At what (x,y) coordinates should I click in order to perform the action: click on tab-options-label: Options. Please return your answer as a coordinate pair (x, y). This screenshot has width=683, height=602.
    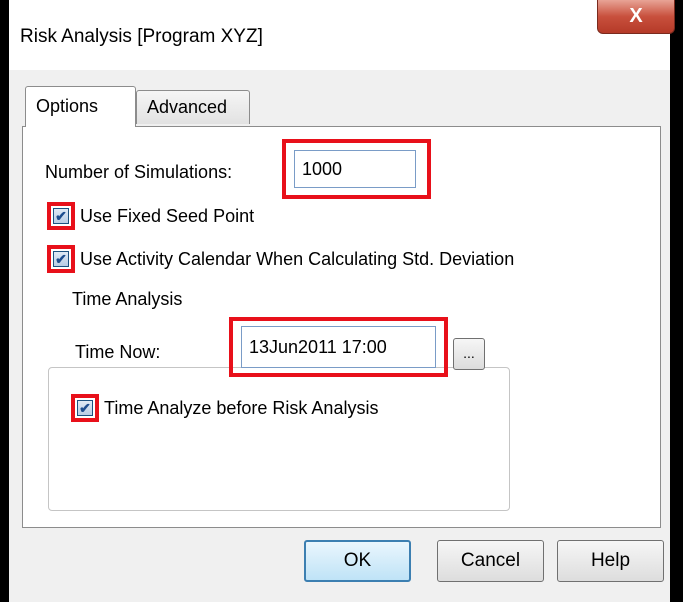
    Looking at the image, I should click on (67, 106).